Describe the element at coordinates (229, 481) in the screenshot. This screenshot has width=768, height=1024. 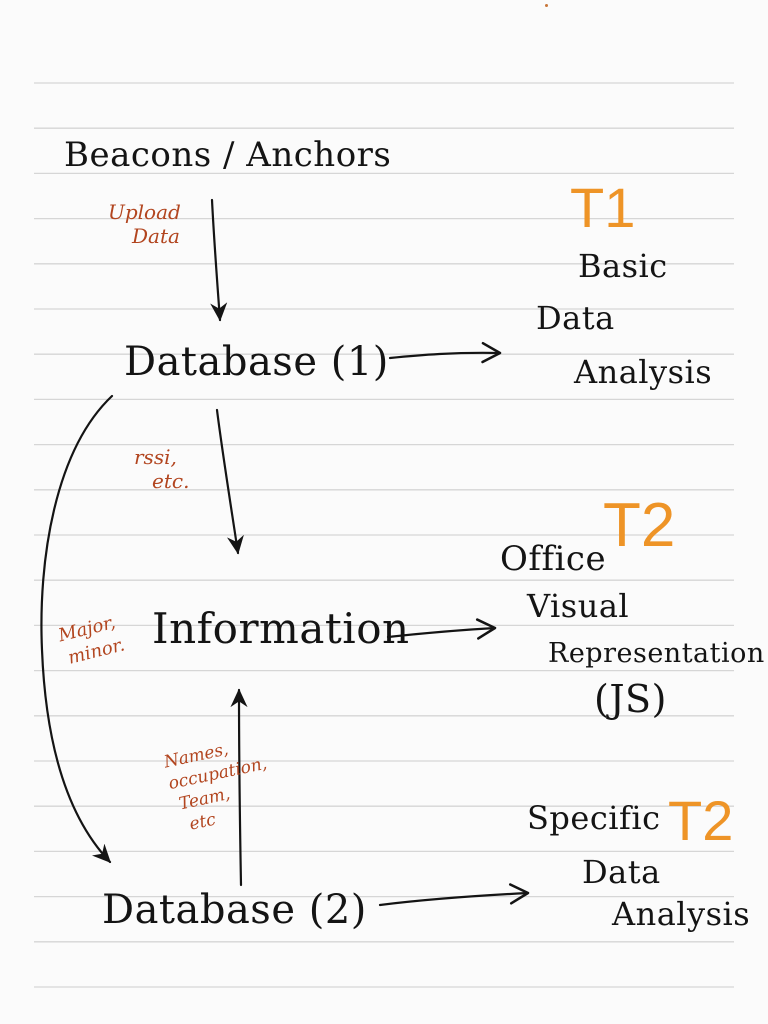
I see `arrow-db1-to-information` at that location.